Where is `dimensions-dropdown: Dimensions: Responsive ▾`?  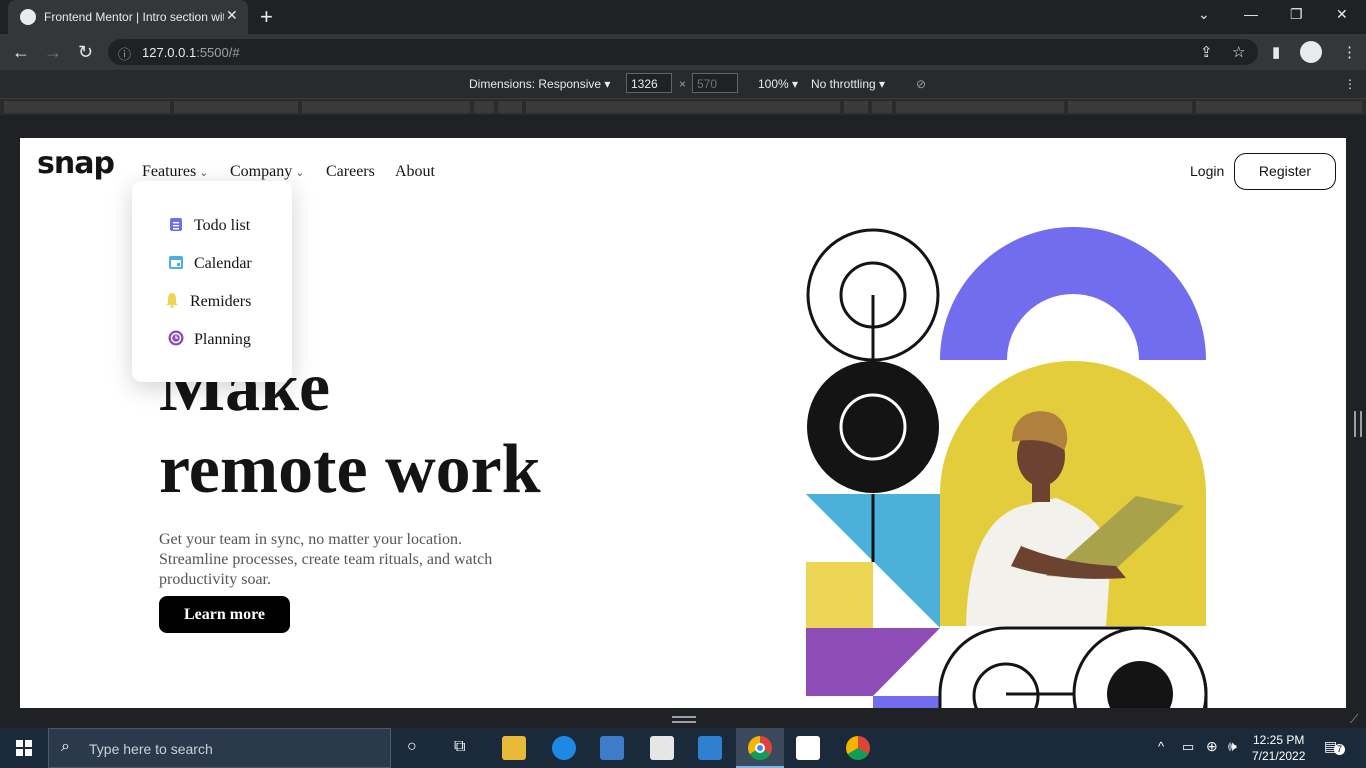 dimensions-dropdown: Dimensions: Responsive ▾ is located at coordinates (539, 84).